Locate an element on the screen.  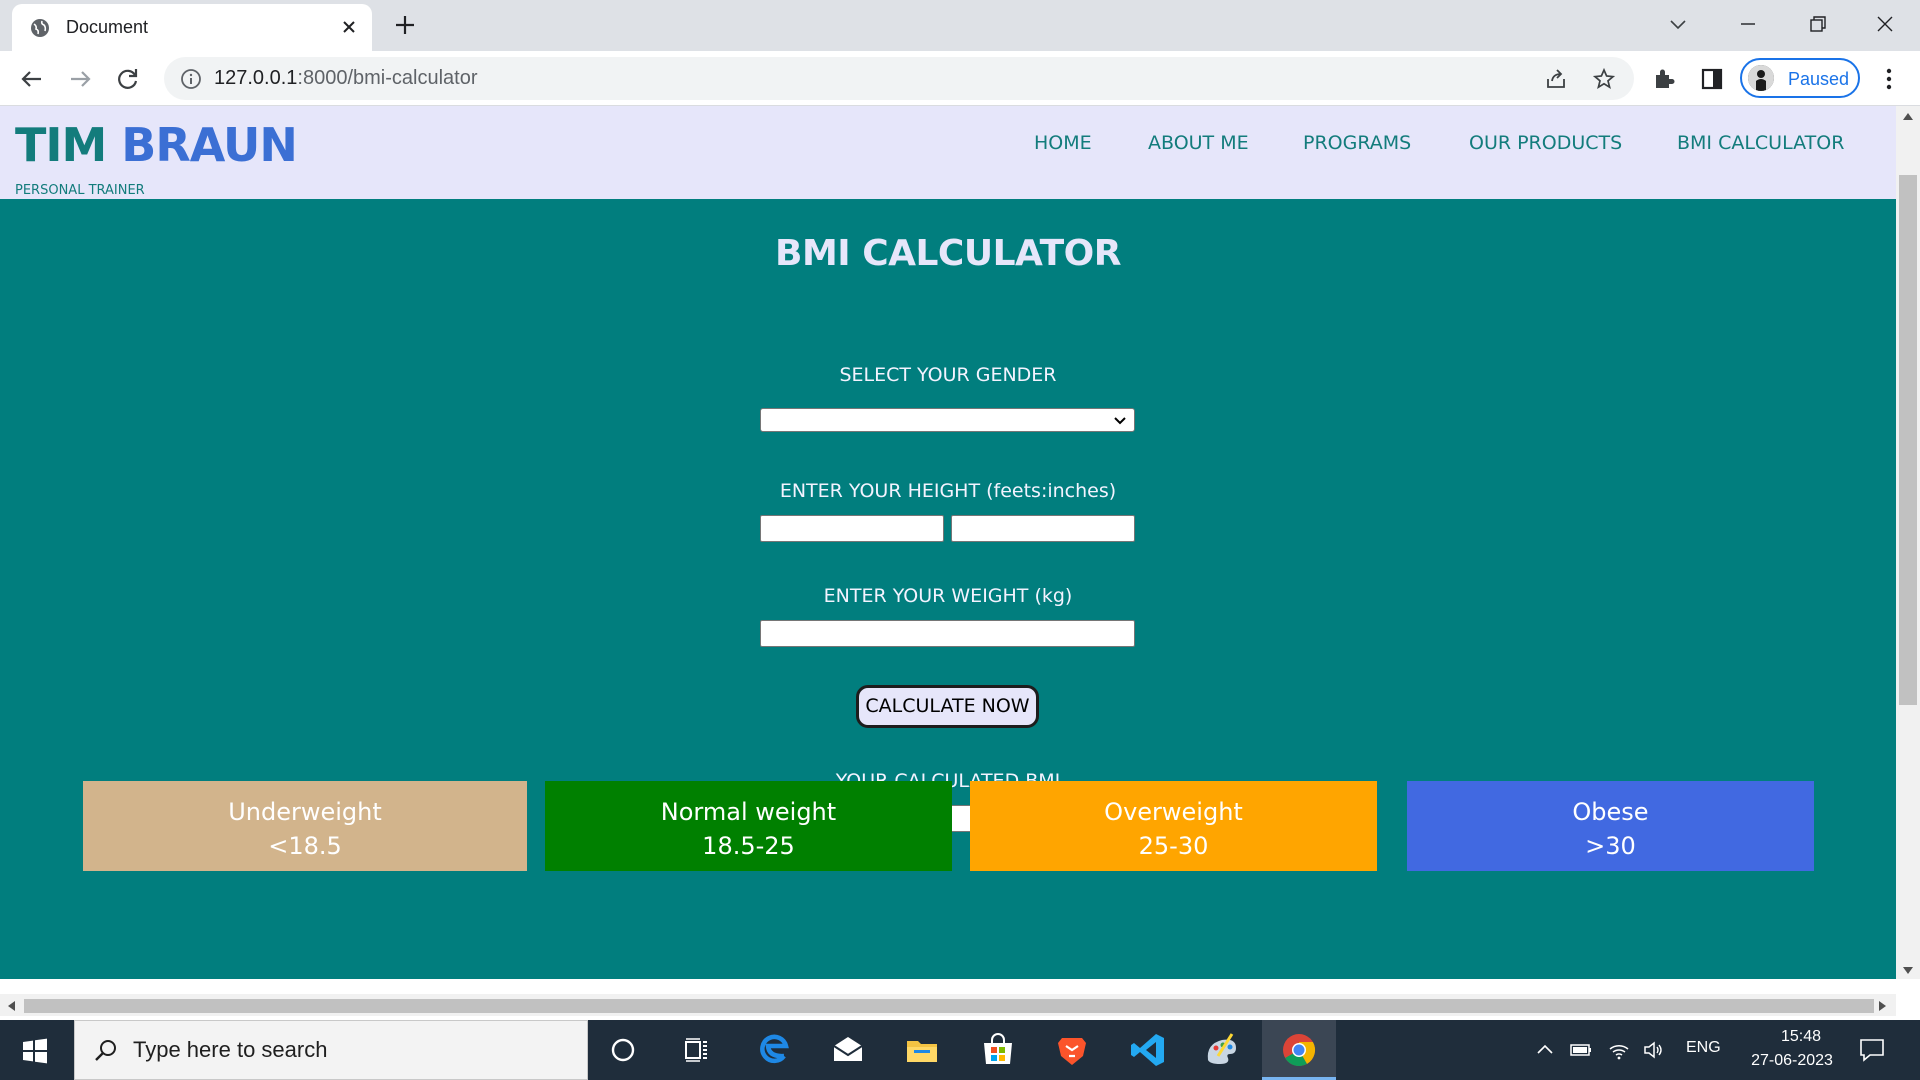
category-obese: Obese >30 is located at coordinates (1610, 826).